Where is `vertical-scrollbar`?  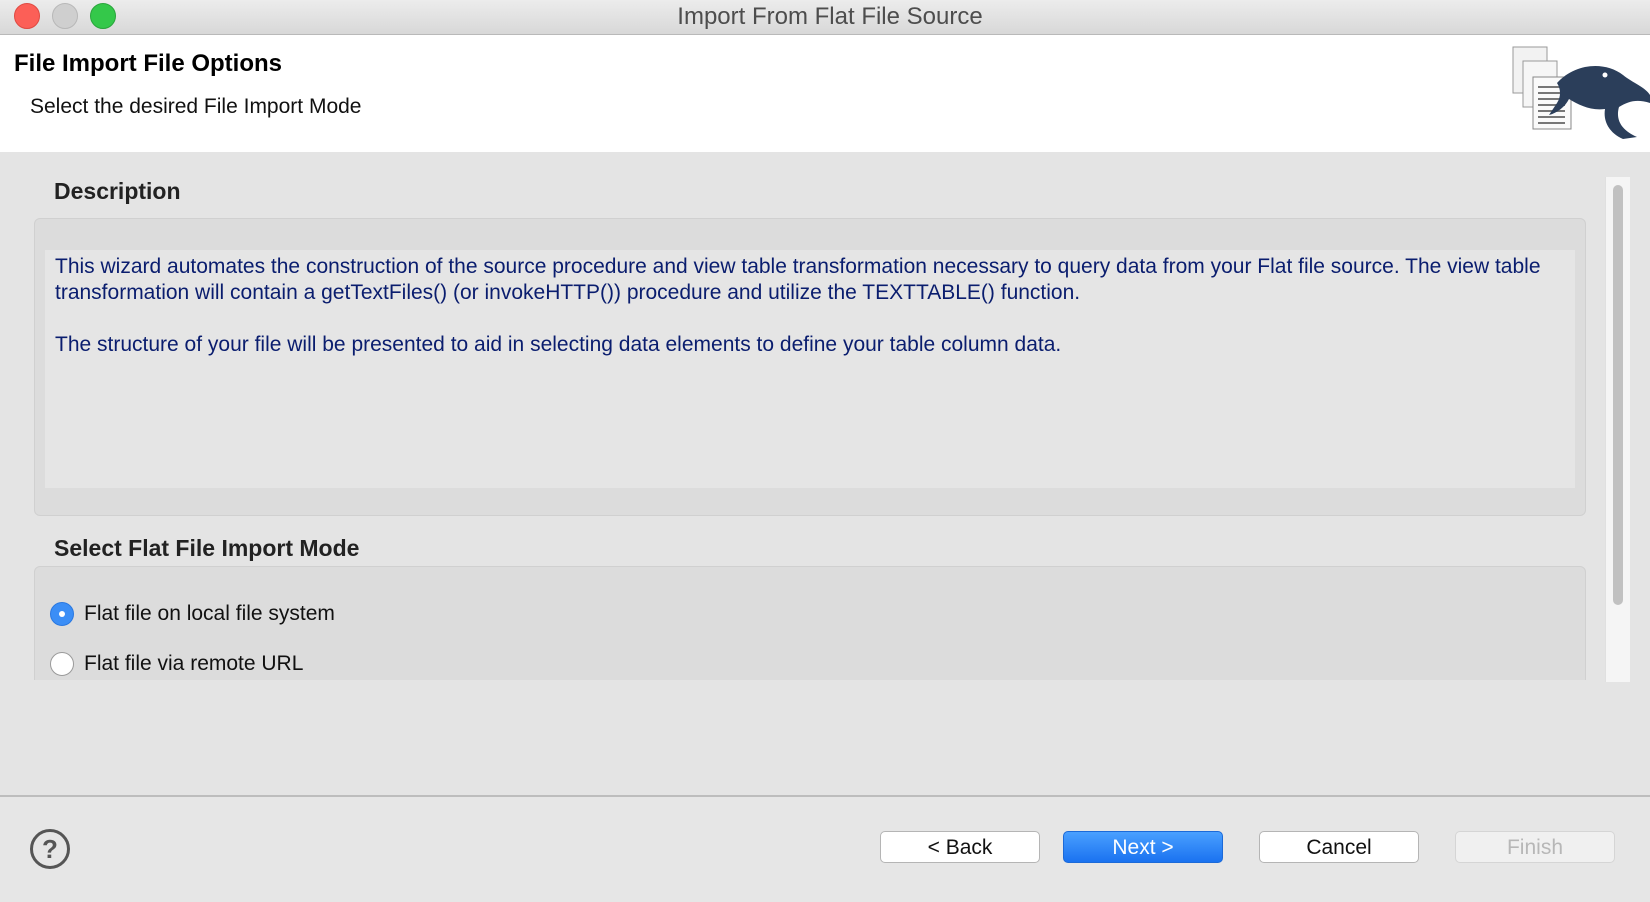
vertical-scrollbar is located at coordinates (1617, 429).